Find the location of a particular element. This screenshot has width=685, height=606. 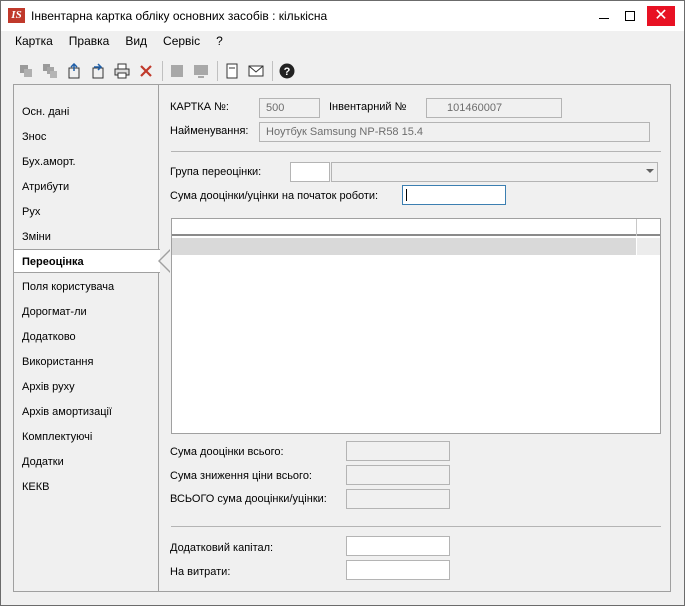

table-row is located at coordinates (404, 246).